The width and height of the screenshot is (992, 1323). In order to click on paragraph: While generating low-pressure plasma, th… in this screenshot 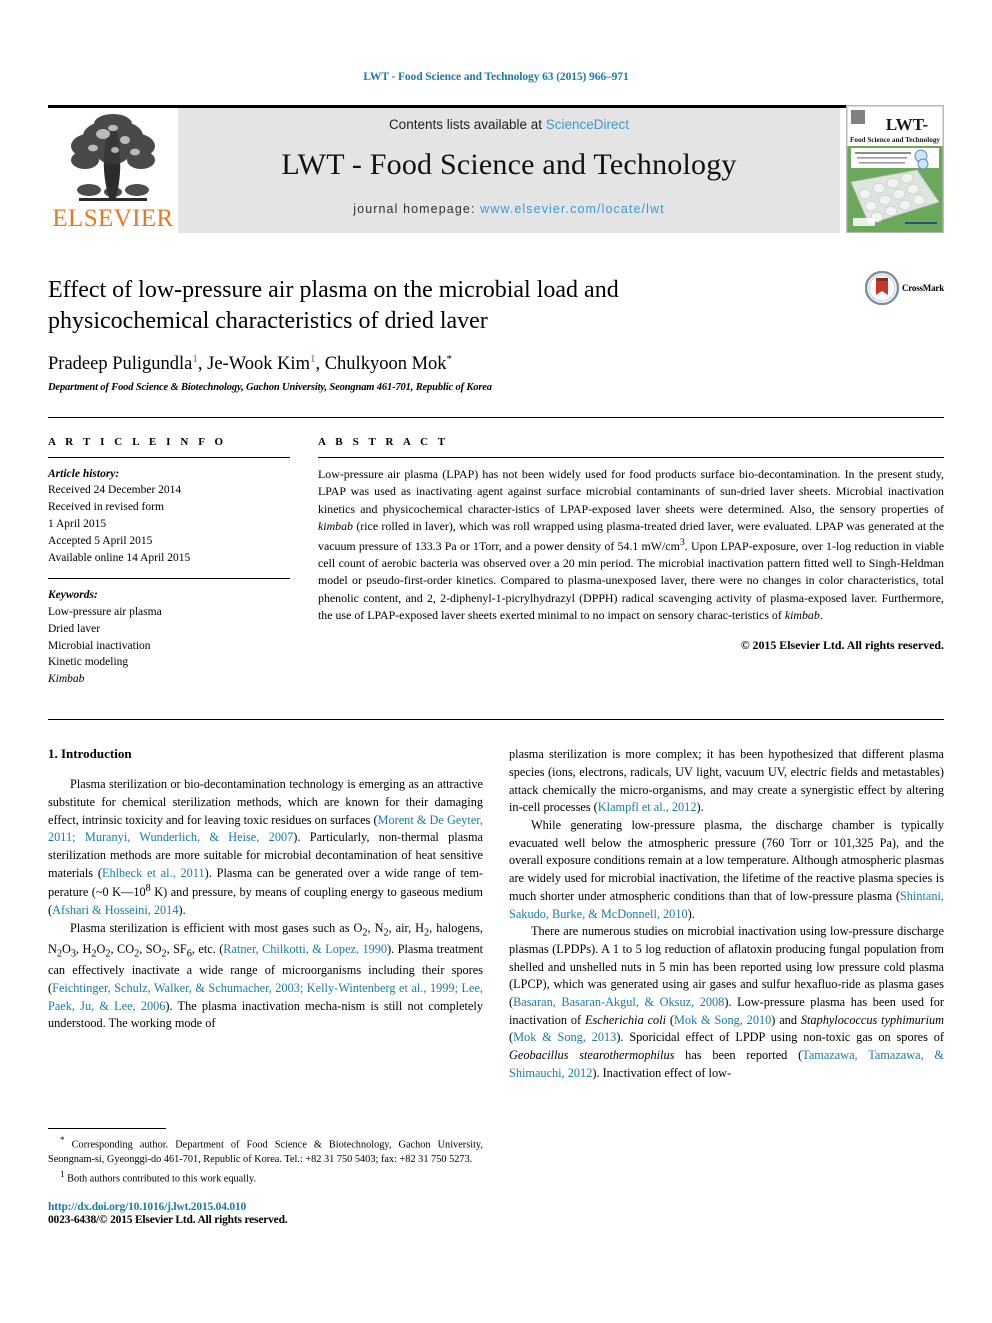, I will do `click(726, 869)`.